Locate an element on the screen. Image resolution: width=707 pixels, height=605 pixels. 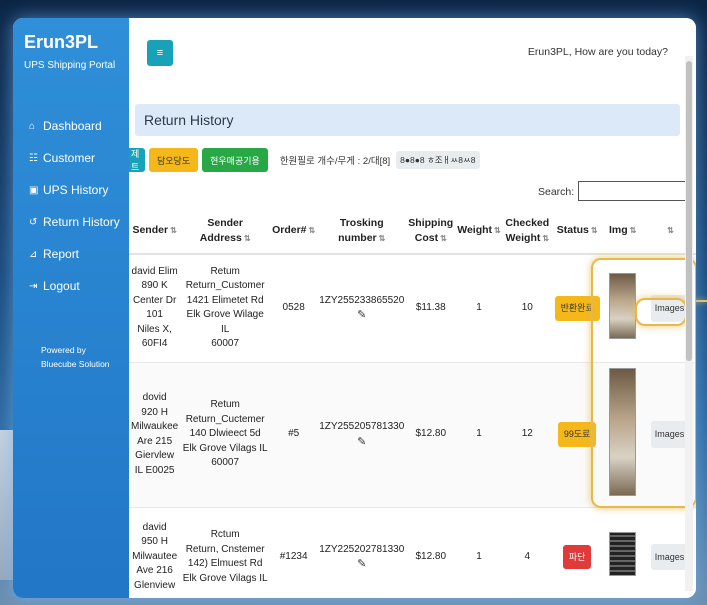
sender-cell: david Elim 890 K Center Dr 101 Niles X, 60FI4 is located at coordinates (155, 308).